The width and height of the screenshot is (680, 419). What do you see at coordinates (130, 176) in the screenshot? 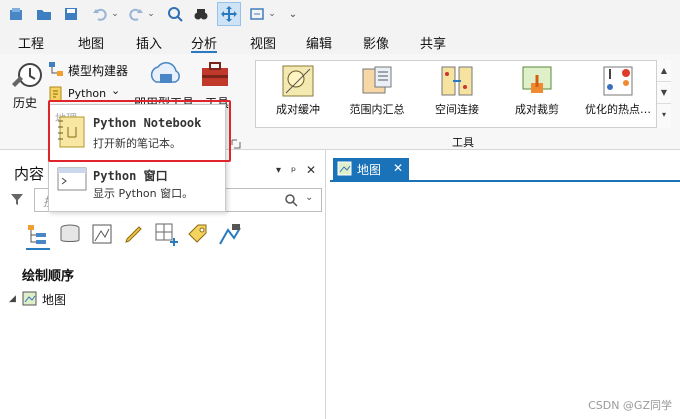
I see `python-window-title: Python 窗口` at bounding box center [130, 176].